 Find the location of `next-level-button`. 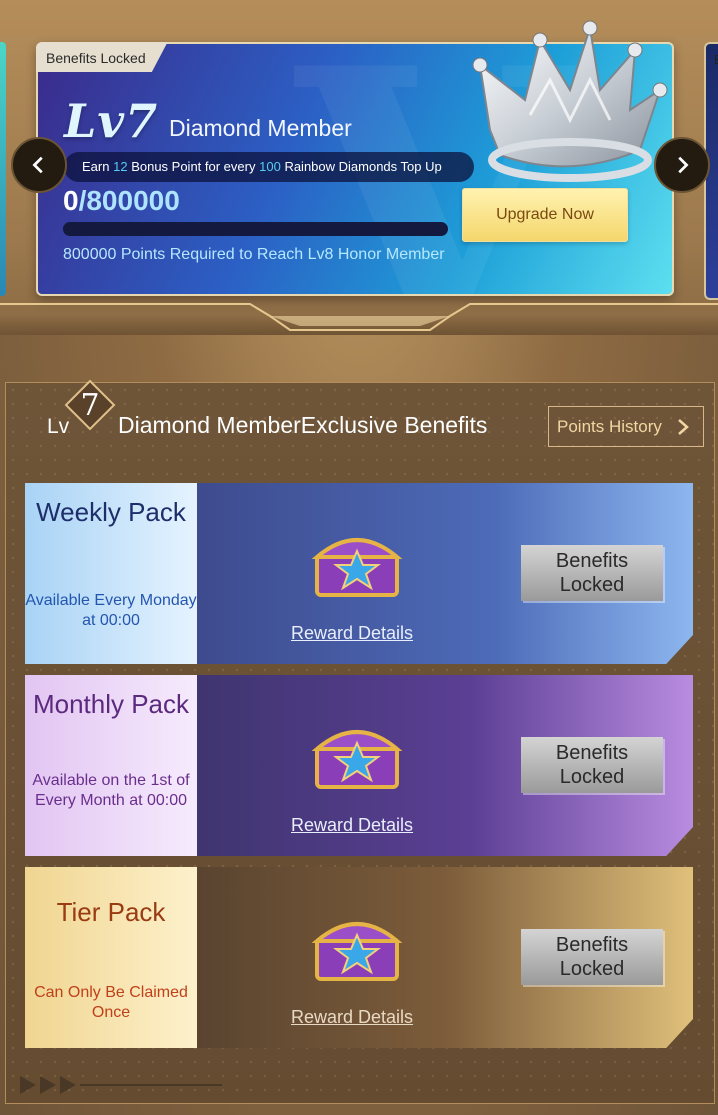

next-level-button is located at coordinates (682, 165).